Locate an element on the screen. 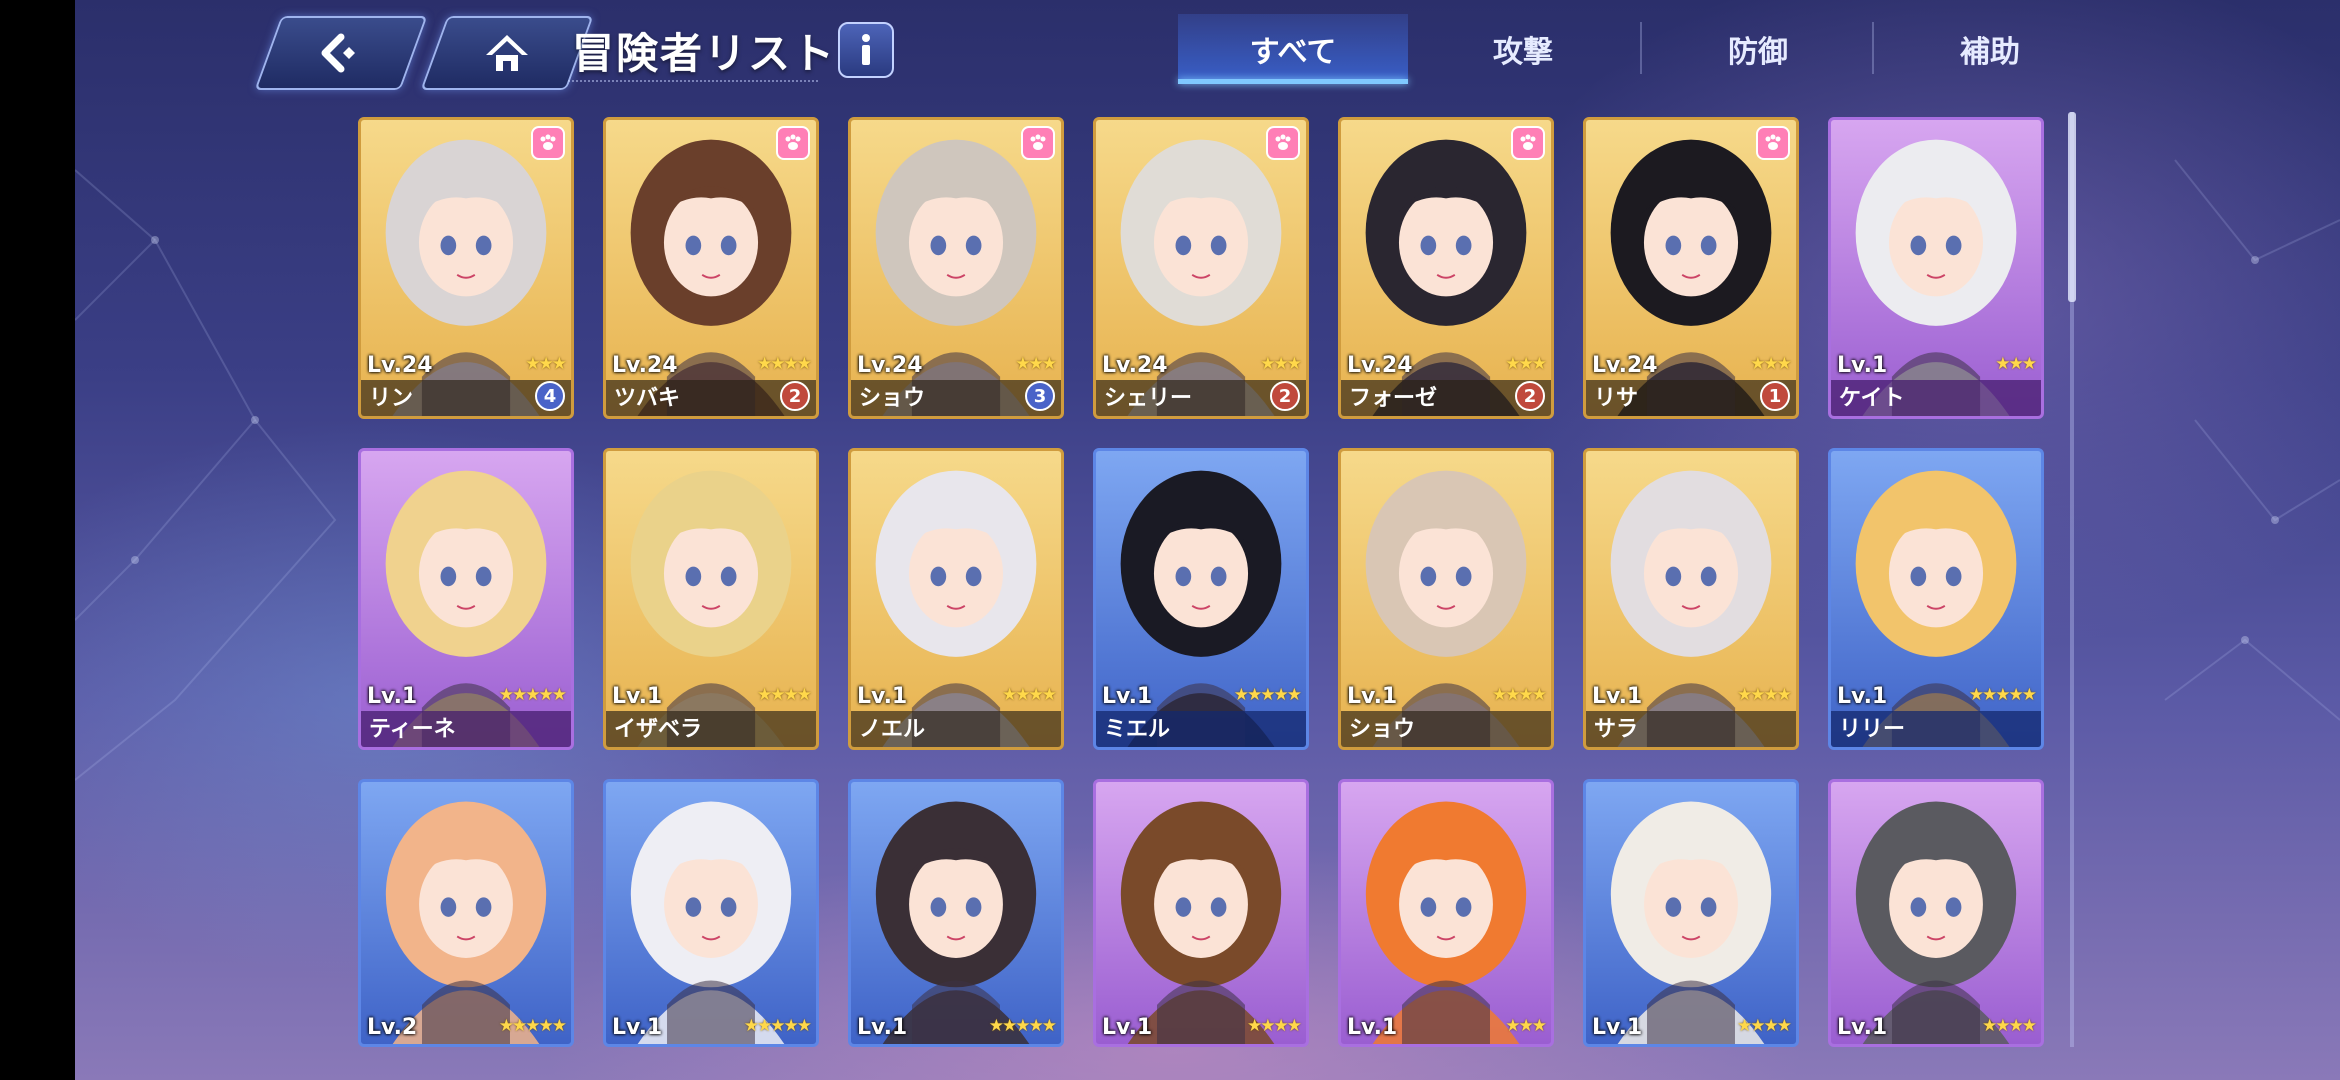 Image resolution: width=2340 pixels, height=1080 pixels. adventurer-card: Lv.24 ★★★ フォーゼ 2 is located at coordinates (1446, 268).